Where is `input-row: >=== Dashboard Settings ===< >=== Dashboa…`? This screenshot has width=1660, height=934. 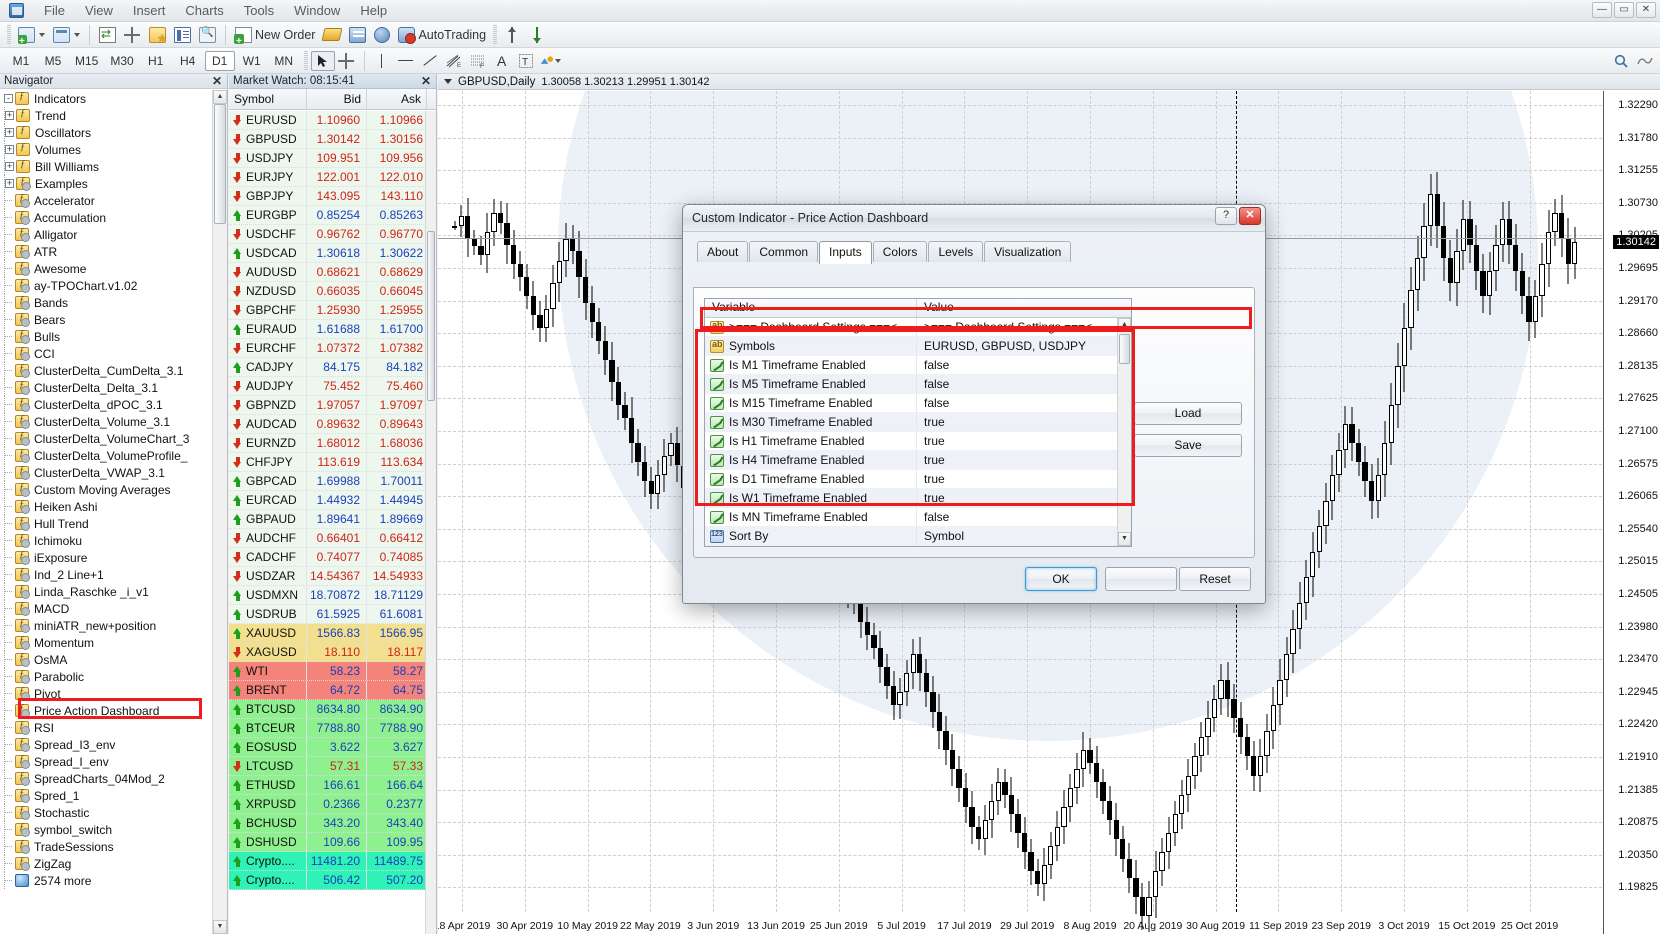
input-row: >=== Dashboard Settings ===< >=== Dashboa… is located at coordinates (911, 327).